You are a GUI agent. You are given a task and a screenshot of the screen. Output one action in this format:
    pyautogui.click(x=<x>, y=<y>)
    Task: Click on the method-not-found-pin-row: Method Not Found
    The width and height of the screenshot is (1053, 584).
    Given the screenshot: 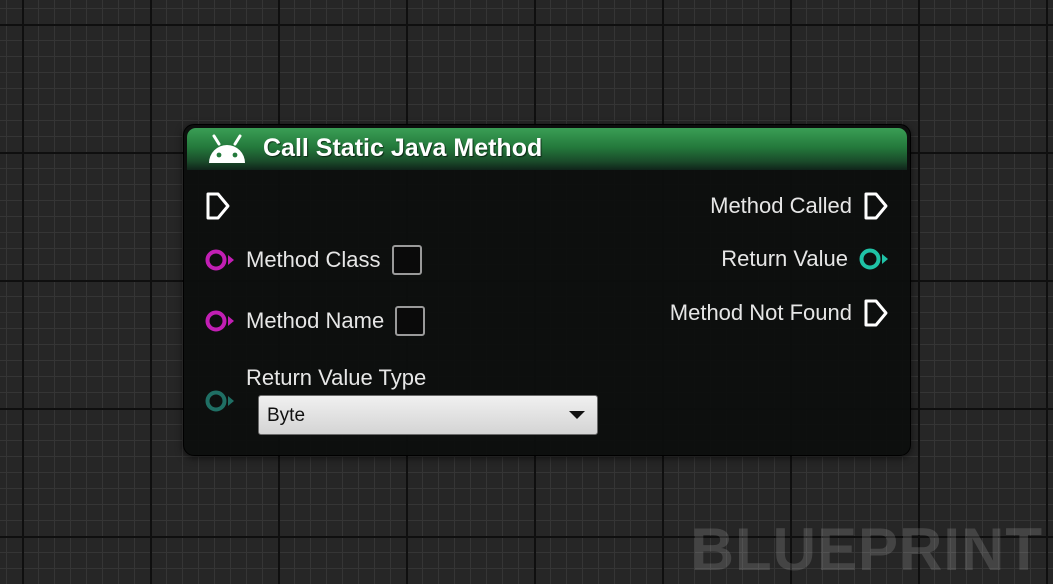 What is the action you would take?
    pyautogui.click(x=780, y=313)
    